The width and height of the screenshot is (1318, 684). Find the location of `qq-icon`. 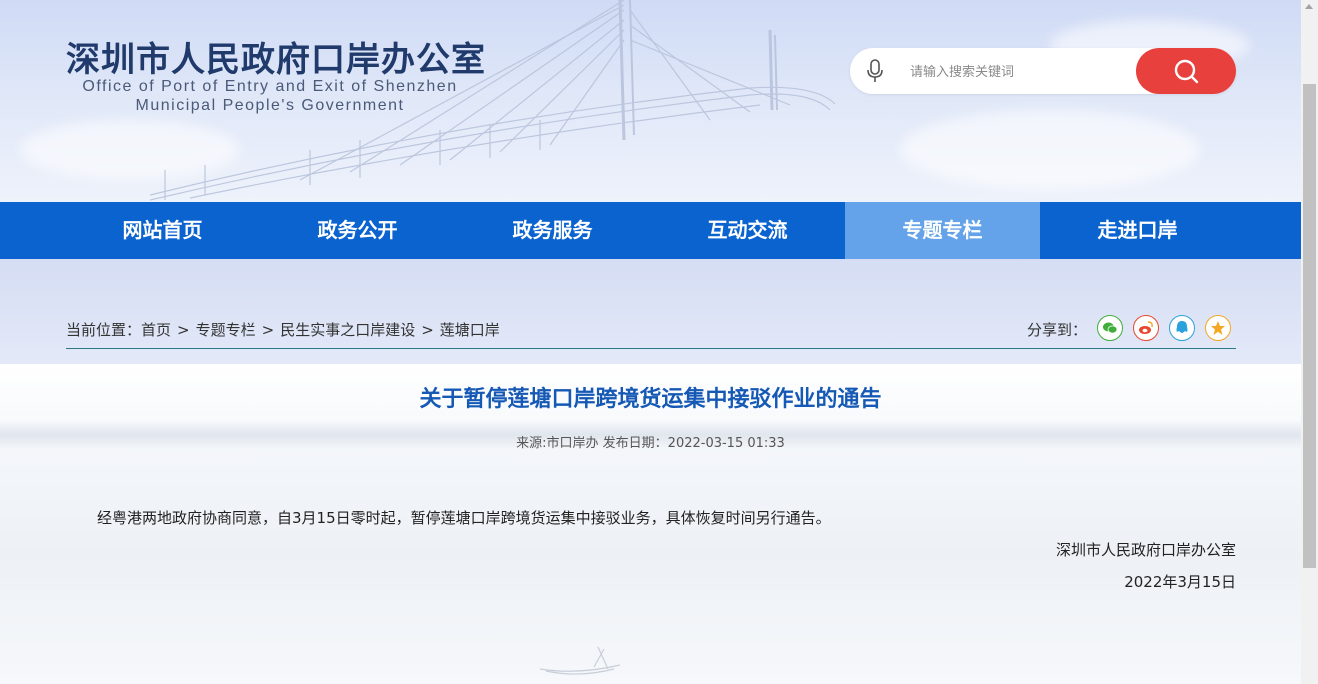

qq-icon is located at coordinates (1182, 327).